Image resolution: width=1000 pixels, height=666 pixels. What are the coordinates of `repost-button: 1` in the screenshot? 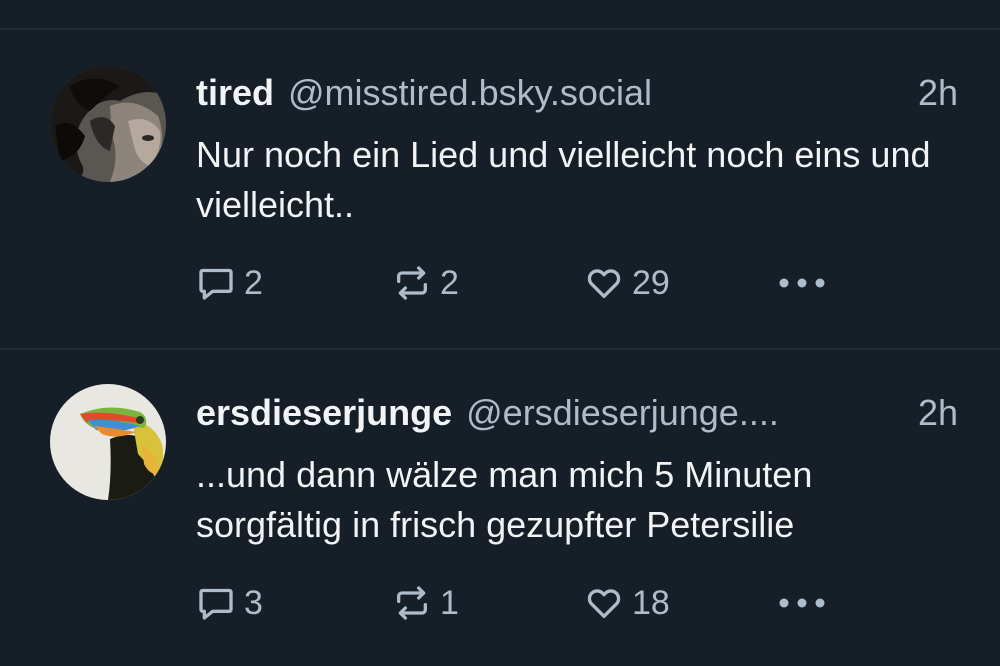 It's located at (425, 603).